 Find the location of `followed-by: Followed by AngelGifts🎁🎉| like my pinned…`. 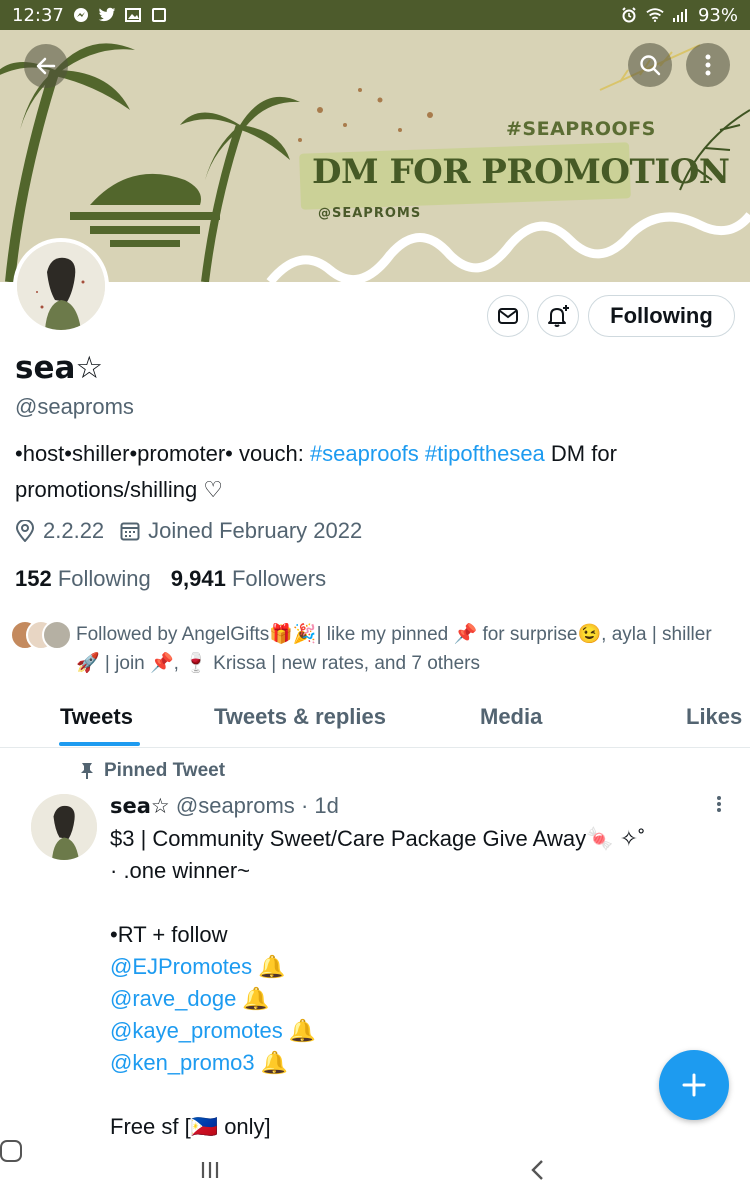

followed-by: Followed by AngelGifts🎁🎉| like my pinned… is located at coordinates (373, 649).